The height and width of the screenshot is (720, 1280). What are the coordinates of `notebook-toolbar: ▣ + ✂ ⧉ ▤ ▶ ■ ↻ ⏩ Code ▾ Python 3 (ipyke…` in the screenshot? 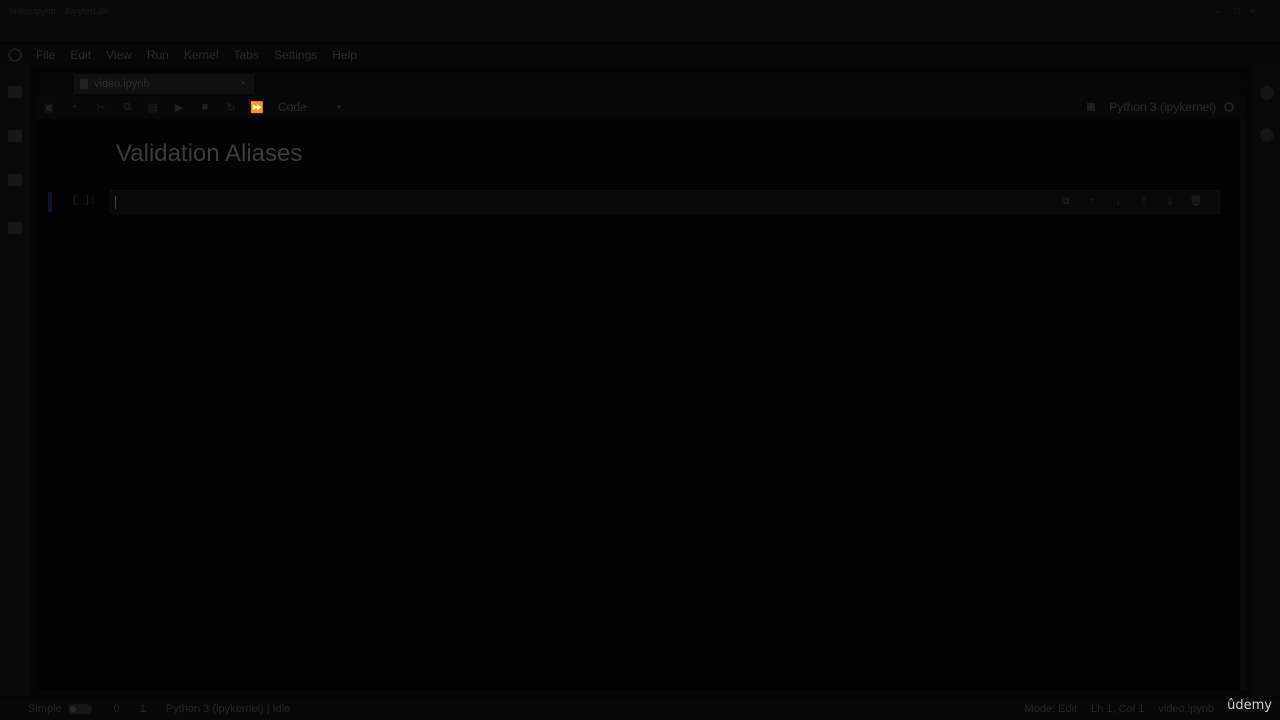 It's located at (641, 107).